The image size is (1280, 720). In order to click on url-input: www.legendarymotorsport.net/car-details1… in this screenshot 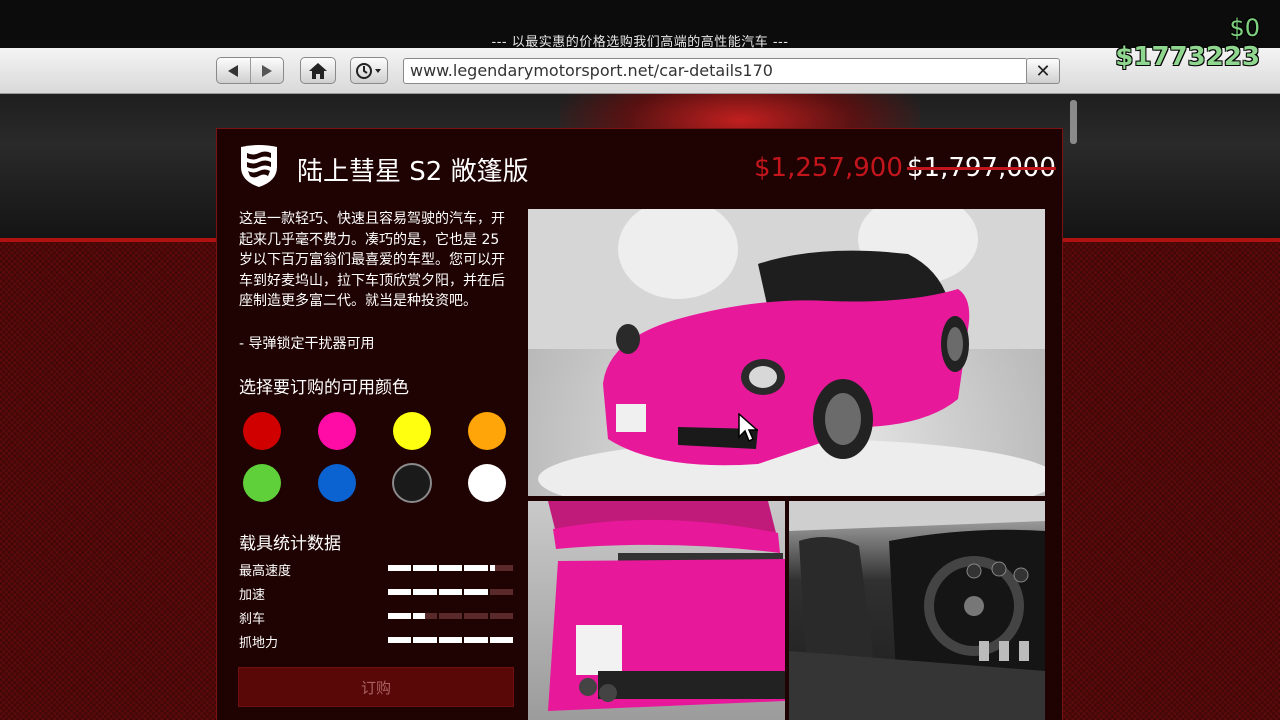, I will do `click(715, 71)`.